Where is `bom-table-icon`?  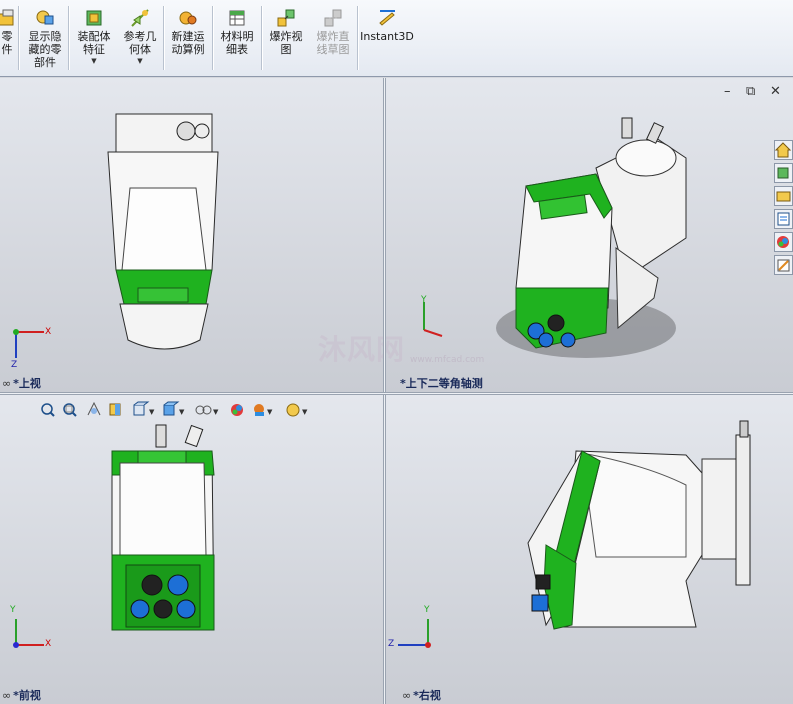
bom-table-icon is located at coordinates (237, 18).